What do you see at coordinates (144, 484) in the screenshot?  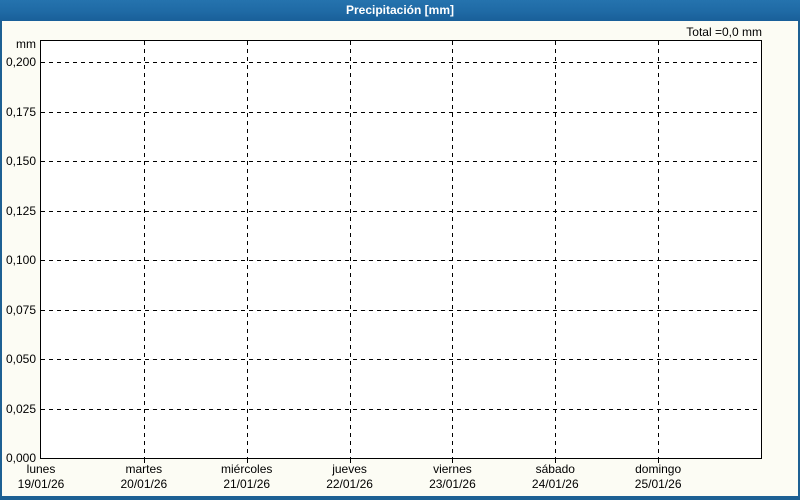 I see `day-date: 20/01/26` at bounding box center [144, 484].